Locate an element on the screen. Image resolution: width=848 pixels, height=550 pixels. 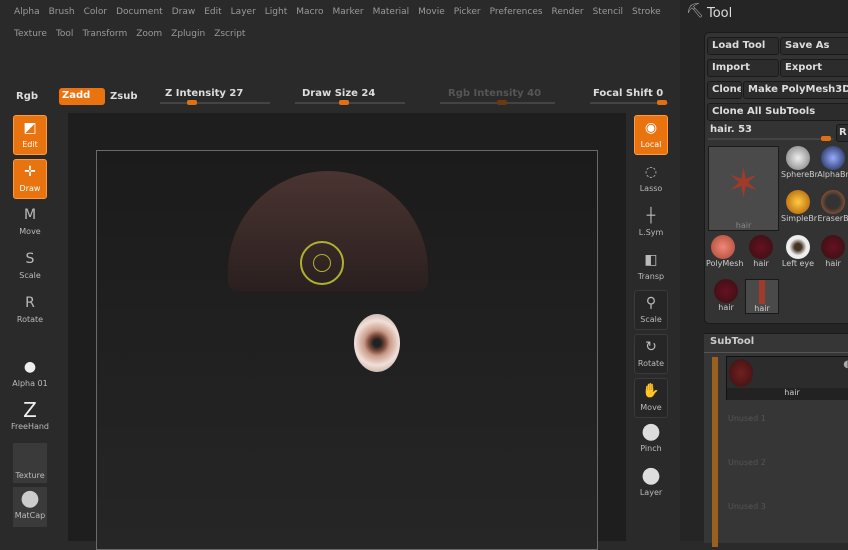
pinch-icon: ● is located at coordinates (651, 431).